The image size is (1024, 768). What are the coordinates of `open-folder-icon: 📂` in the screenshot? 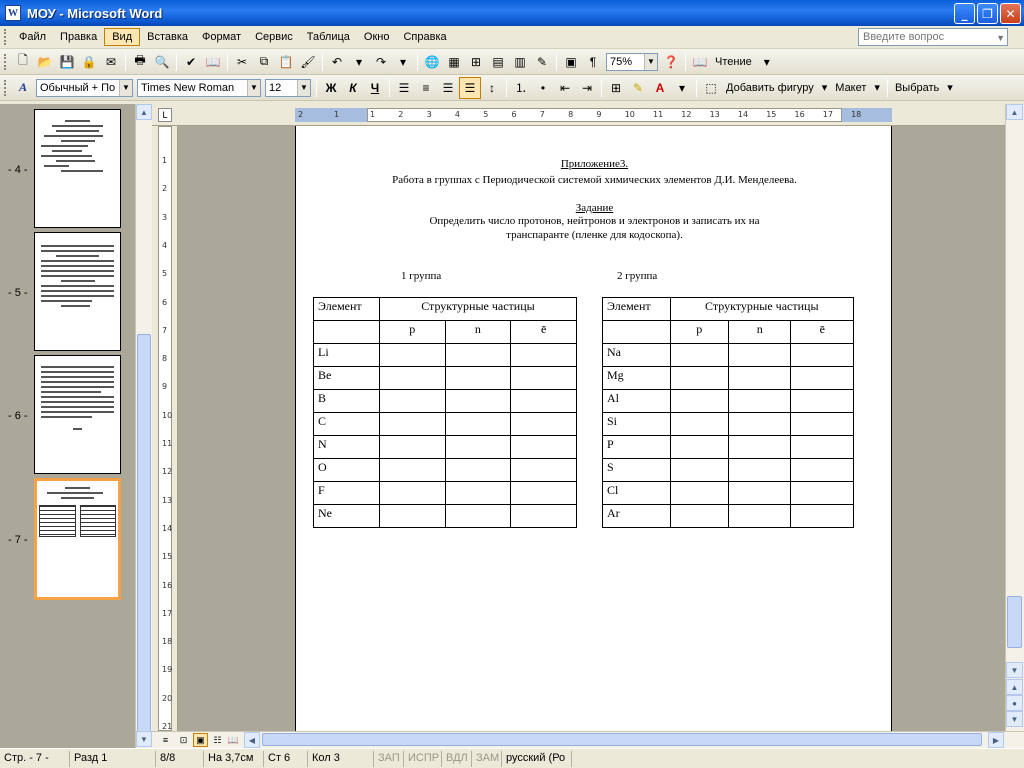 It's located at (45, 62).